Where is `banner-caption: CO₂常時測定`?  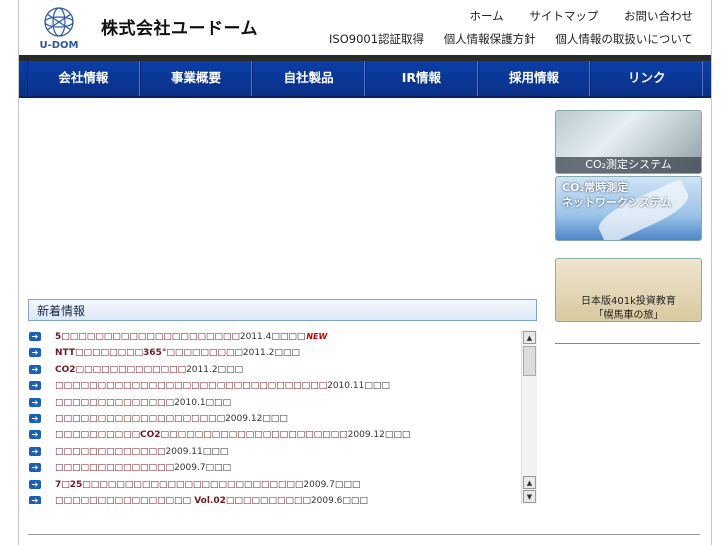 banner-caption: CO₂常時測定 is located at coordinates (595, 187).